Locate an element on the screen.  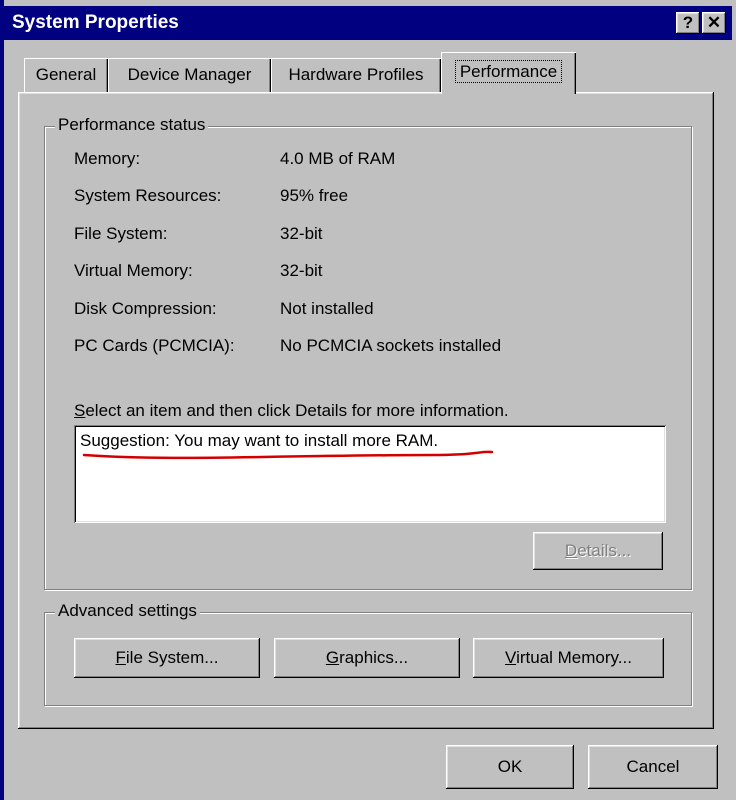
tab-device-manager: Device Manager is located at coordinates (189, 75).